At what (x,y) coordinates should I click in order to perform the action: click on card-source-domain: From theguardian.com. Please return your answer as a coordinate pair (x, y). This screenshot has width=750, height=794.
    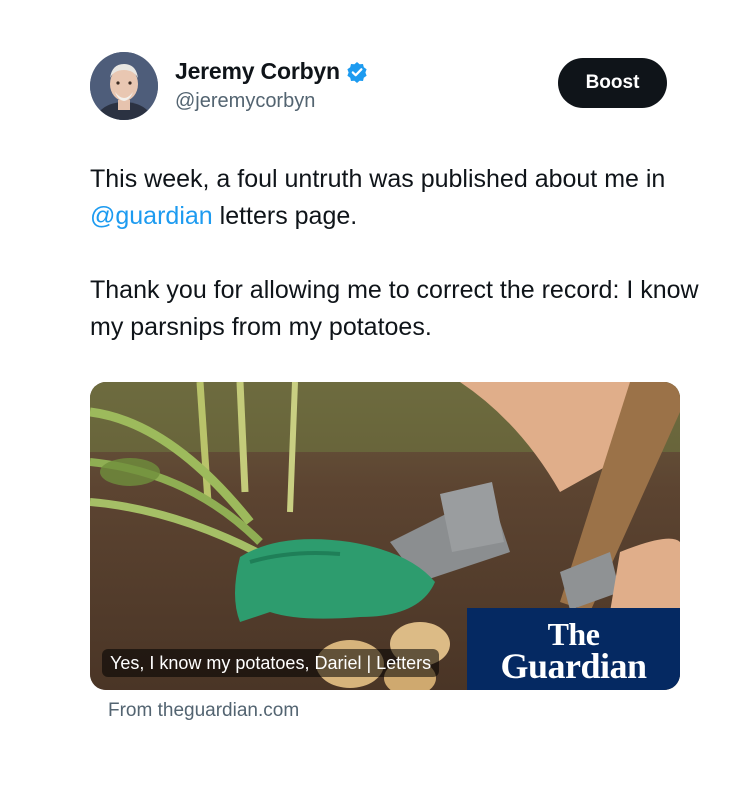
    Looking at the image, I should click on (203, 711).